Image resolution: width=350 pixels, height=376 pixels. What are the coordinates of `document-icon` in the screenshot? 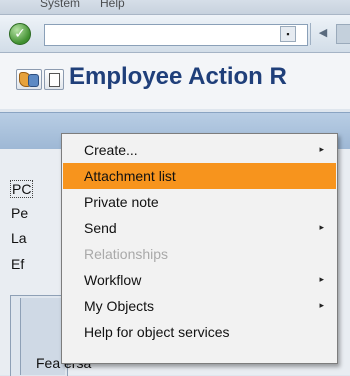 It's located at (54, 79).